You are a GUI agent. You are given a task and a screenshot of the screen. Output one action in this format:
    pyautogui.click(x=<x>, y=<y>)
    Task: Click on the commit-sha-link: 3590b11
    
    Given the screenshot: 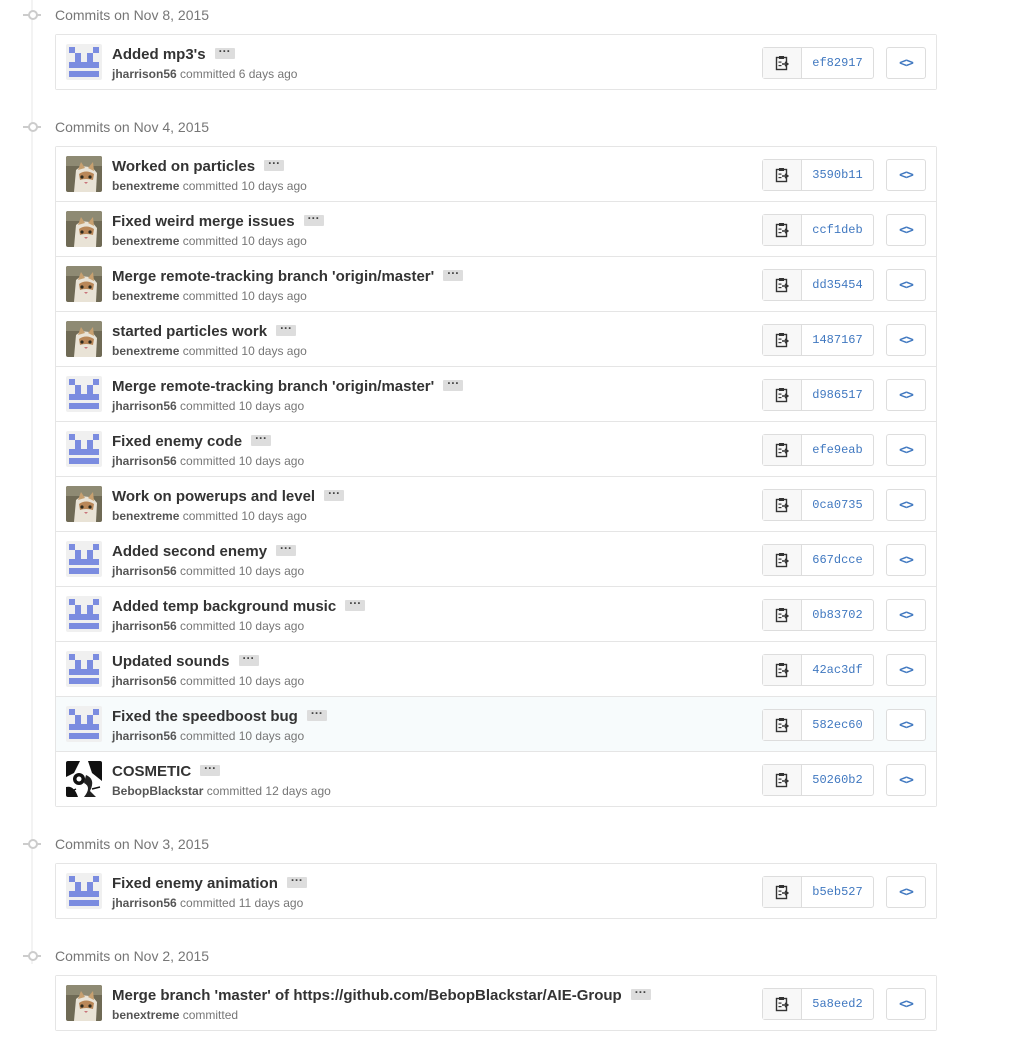 What is the action you would take?
    pyautogui.click(x=837, y=175)
    